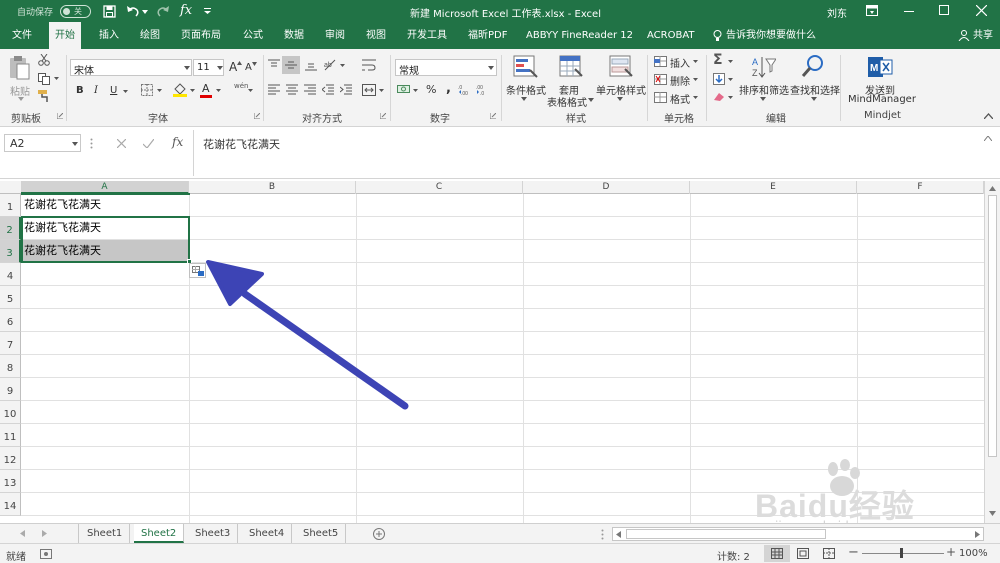 The width and height of the screenshot is (1000, 563). What do you see at coordinates (369, 90) in the screenshot?
I see `merge-center-icon` at bounding box center [369, 90].